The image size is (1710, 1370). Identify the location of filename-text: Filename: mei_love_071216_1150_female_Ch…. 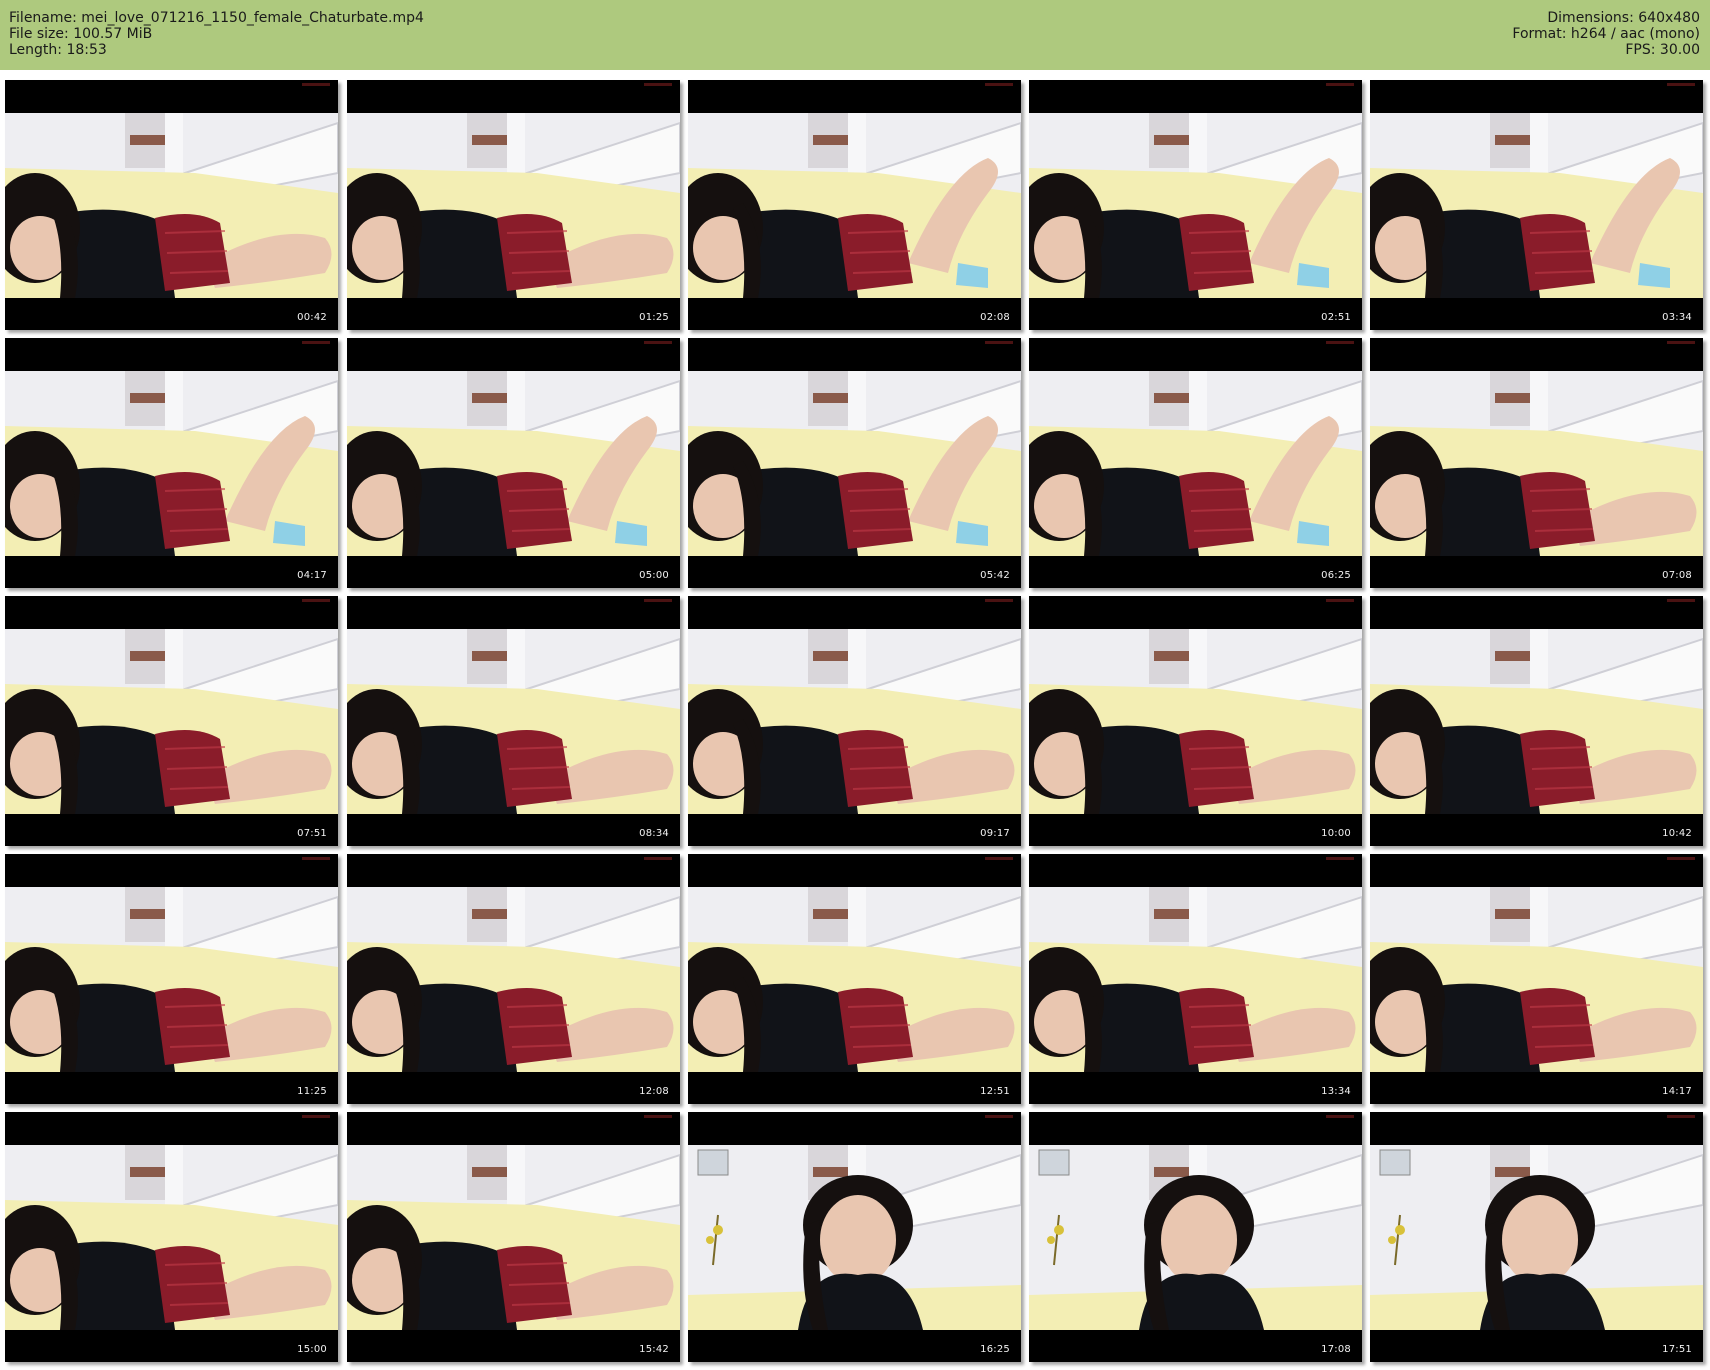
(216, 18).